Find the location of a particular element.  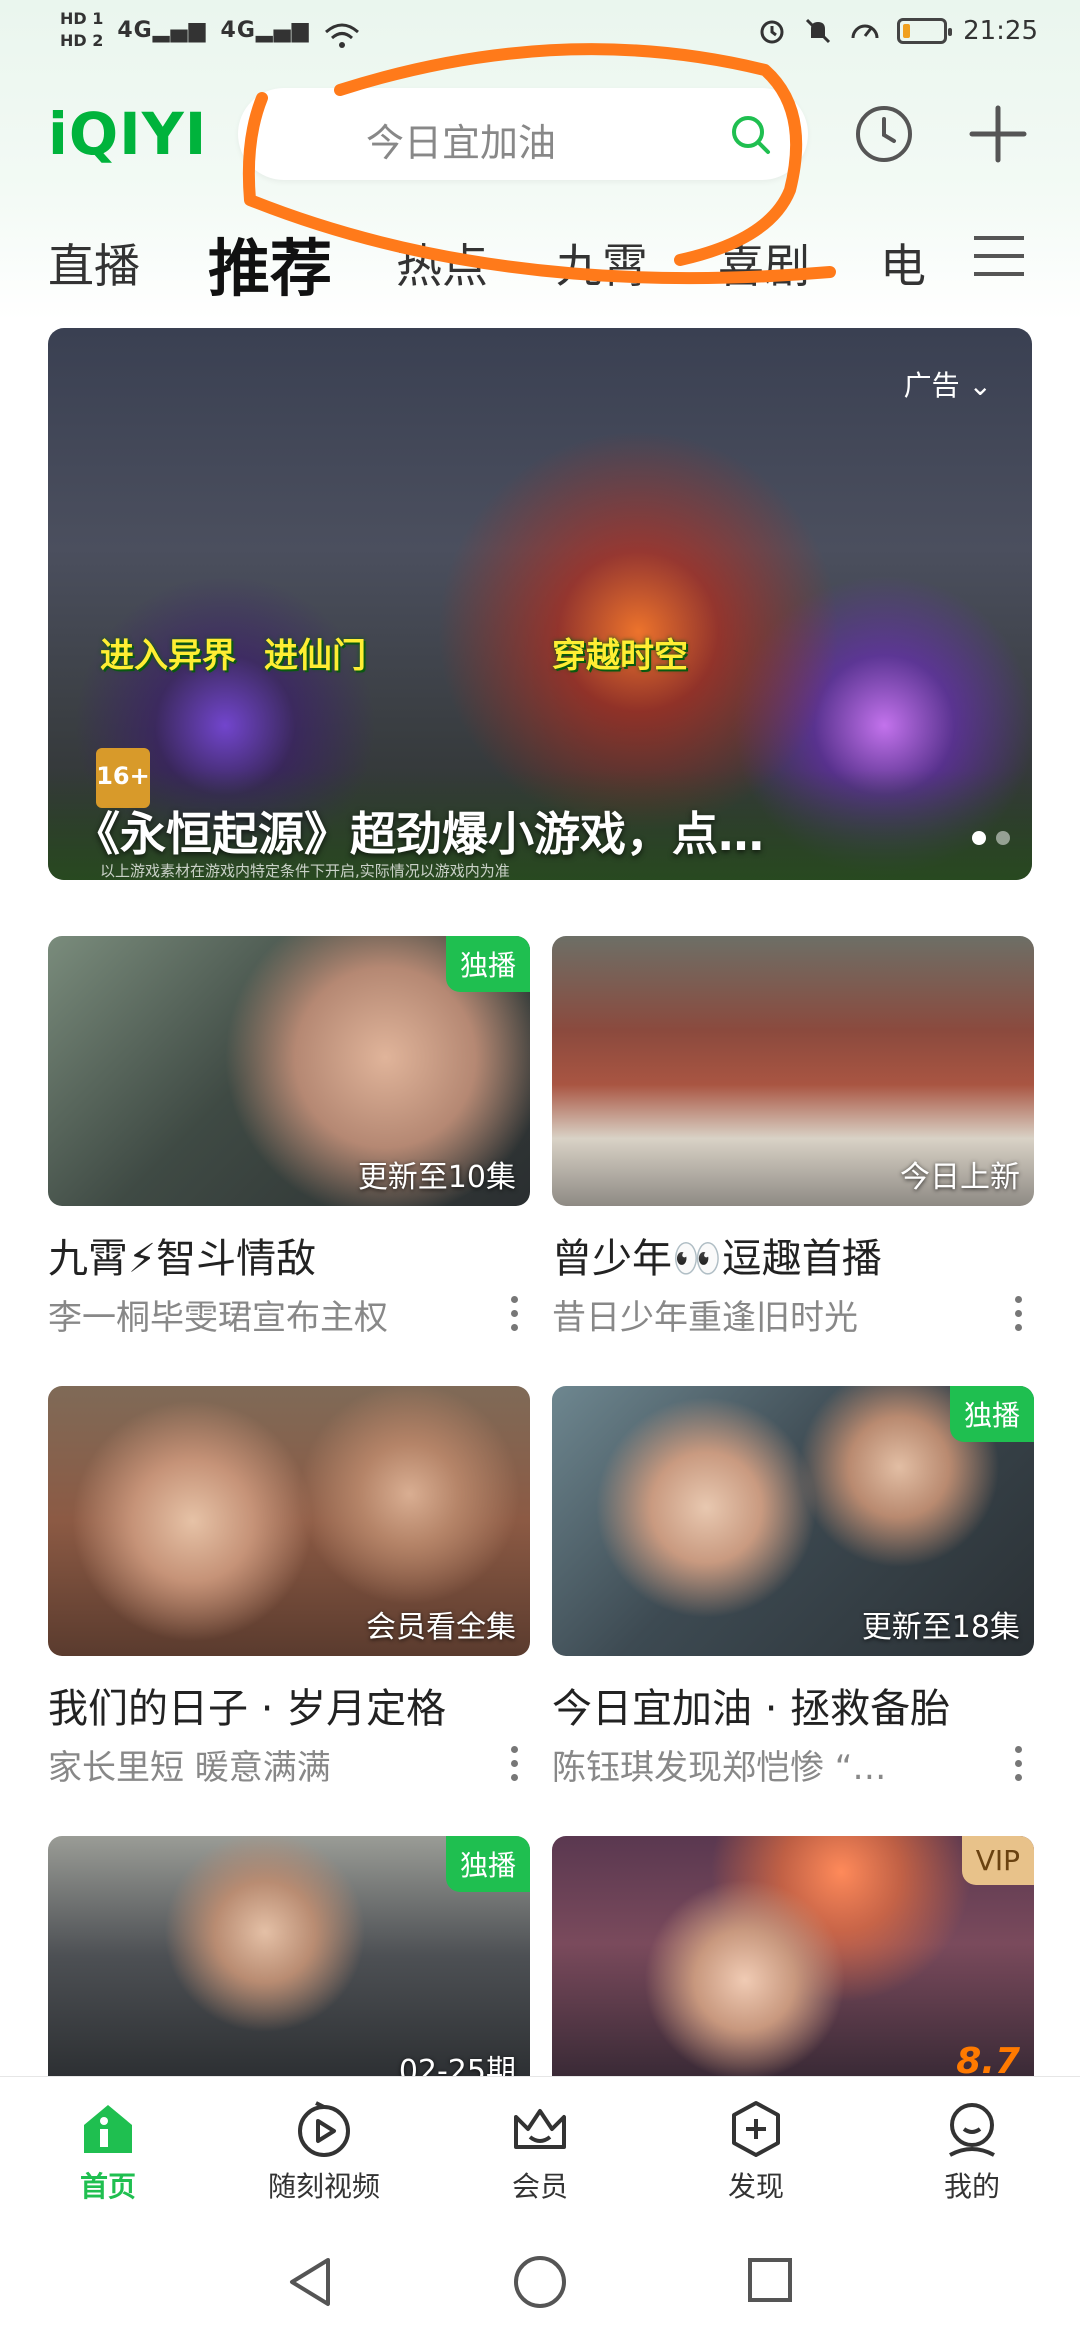

tab-live: 直播 is located at coordinates (94, 263).